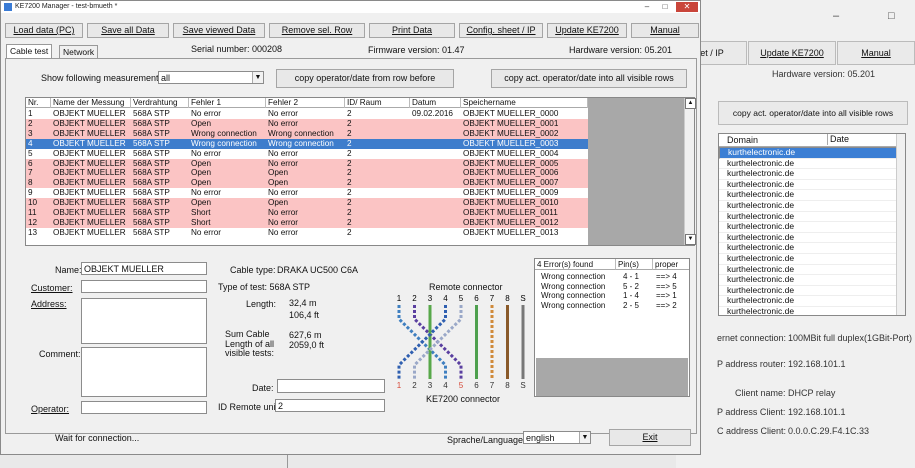  What do you see at coordinates (144, 407) in the screenshot?
I see `operator-field` at bounding box center [144, 407].